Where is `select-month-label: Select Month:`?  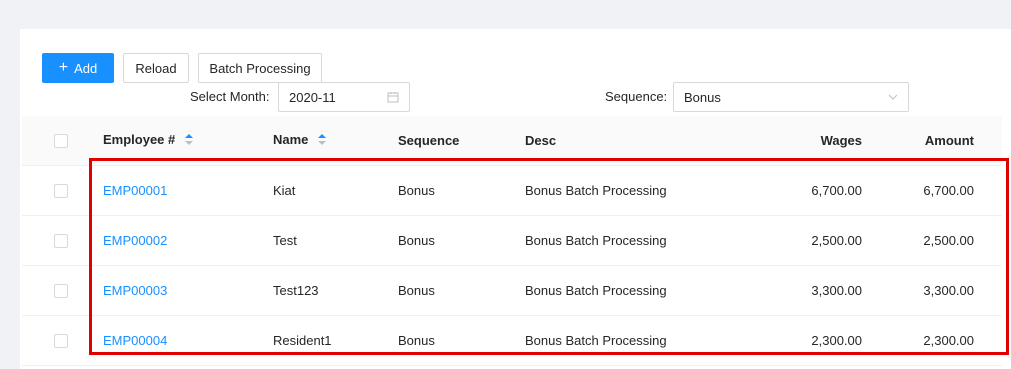
select-month-label: Select Month: is located at coordinates (230, 96).